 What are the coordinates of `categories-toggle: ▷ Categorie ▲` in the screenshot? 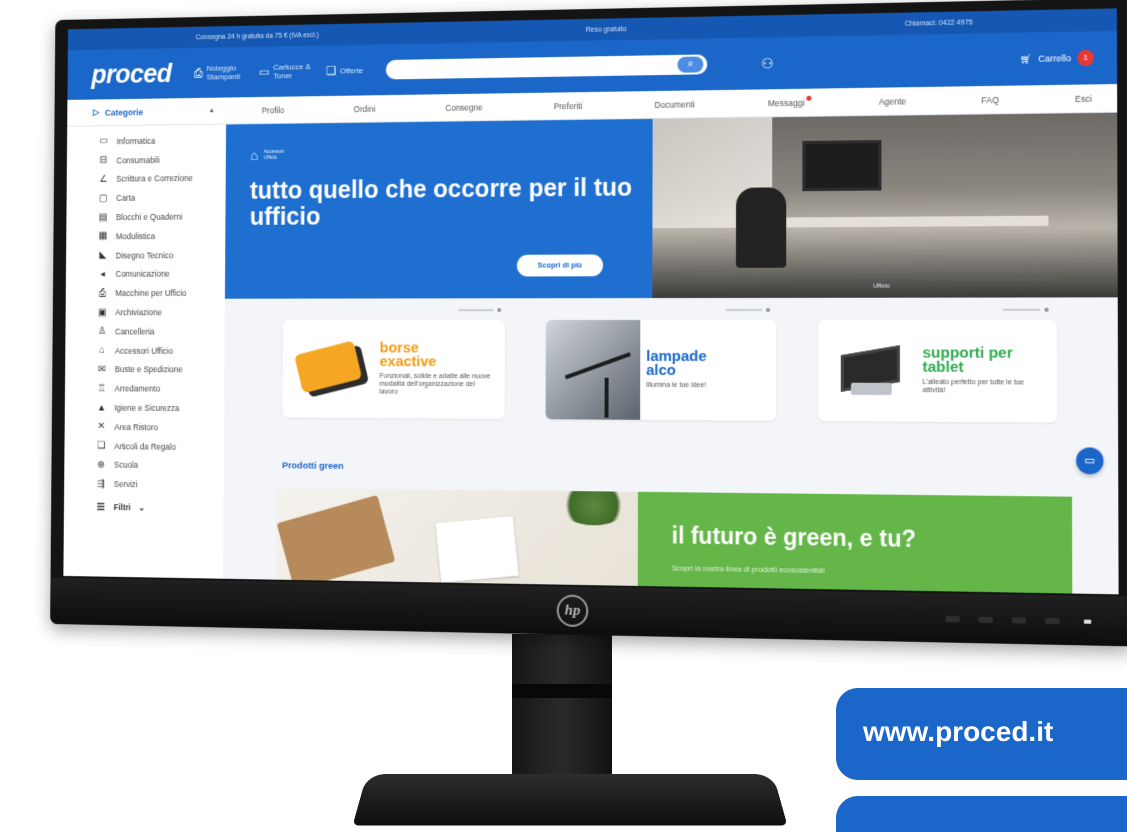 It's located at (145, 111).